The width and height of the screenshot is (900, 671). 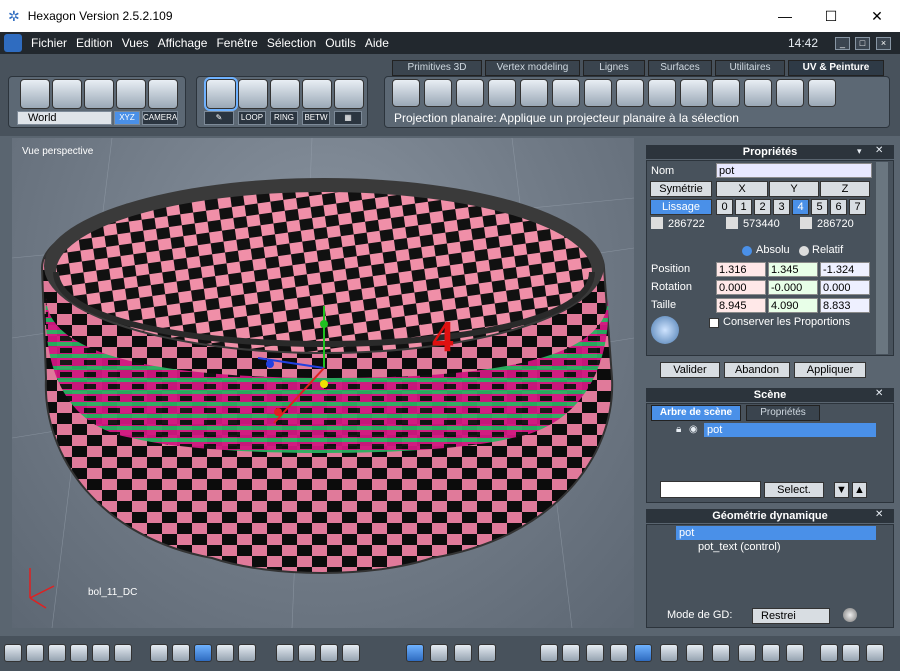 What do you see at coordinates (566, 93) in the screenshot?
I see `face-map-icon` at bounding box center [566, 93].